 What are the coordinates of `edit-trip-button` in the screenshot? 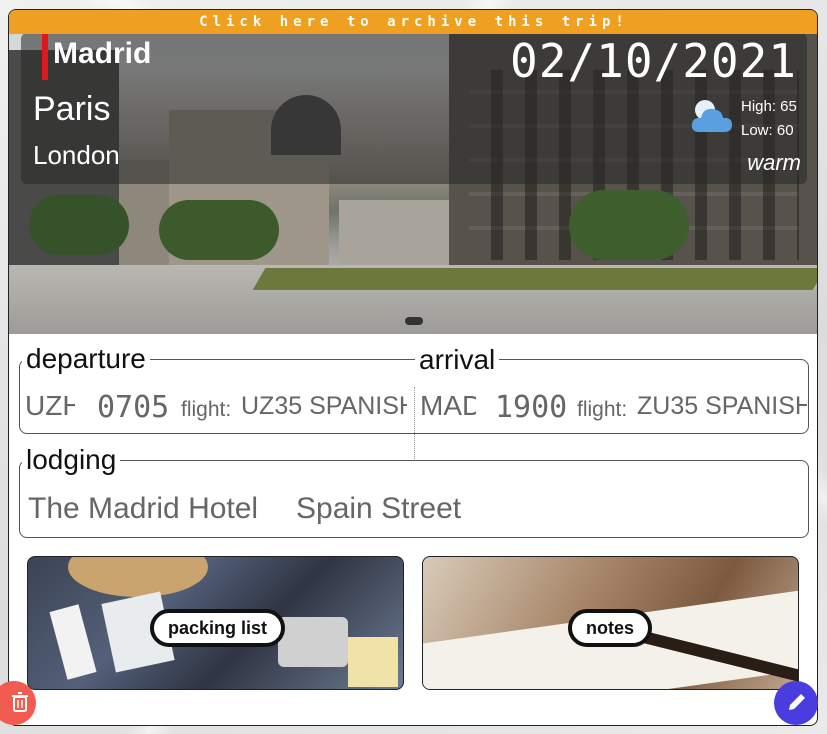 It's located at (796, 703).